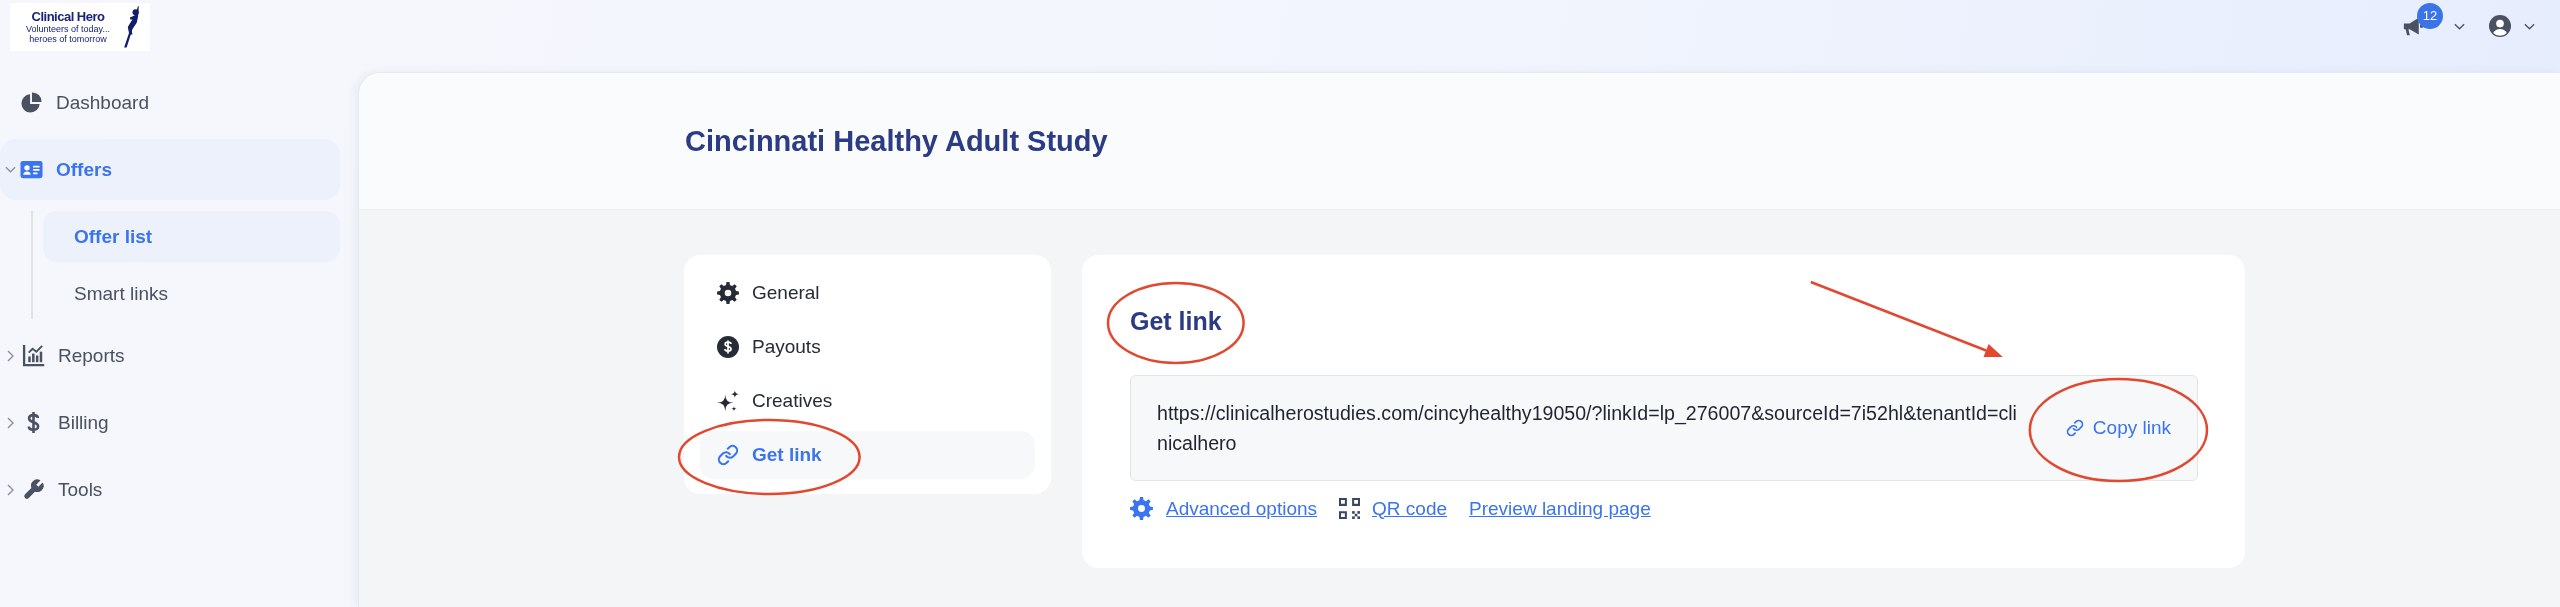 The image size is (2560, 607). Describe the element at coordinates (2124, 428) in the screenshot. I see `copy-link-button: Copy link` at that location.